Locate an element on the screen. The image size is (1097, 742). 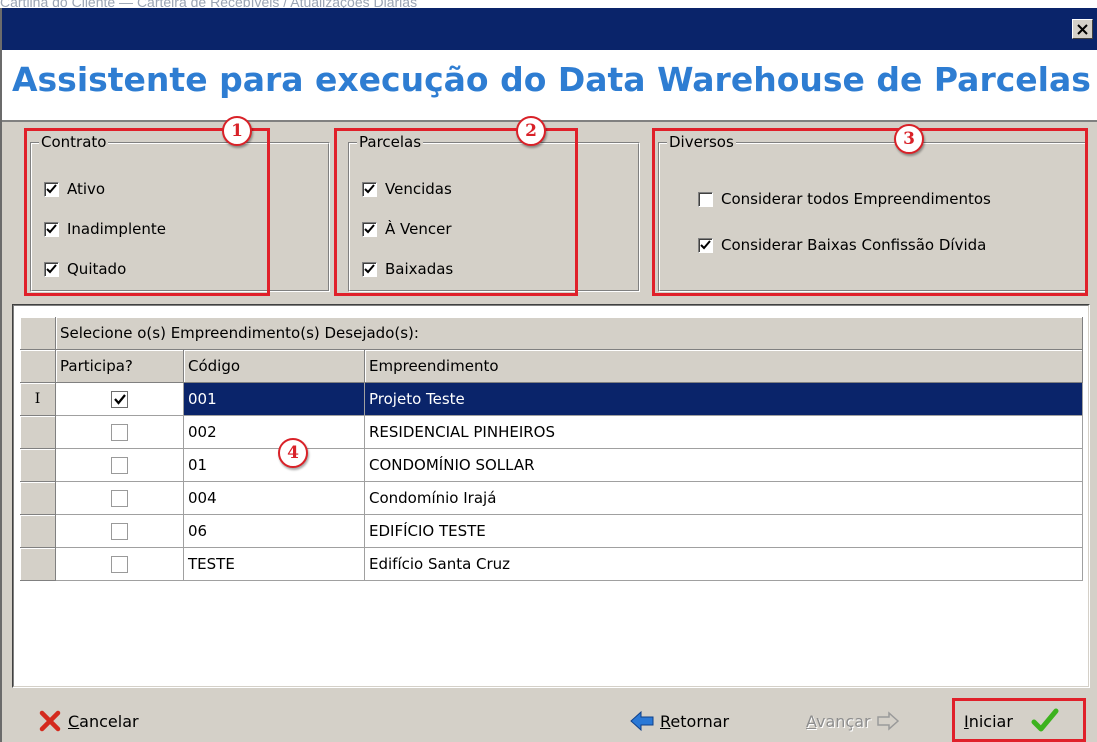
cancel-mnemonic: C is located at coordinates (74, 721).